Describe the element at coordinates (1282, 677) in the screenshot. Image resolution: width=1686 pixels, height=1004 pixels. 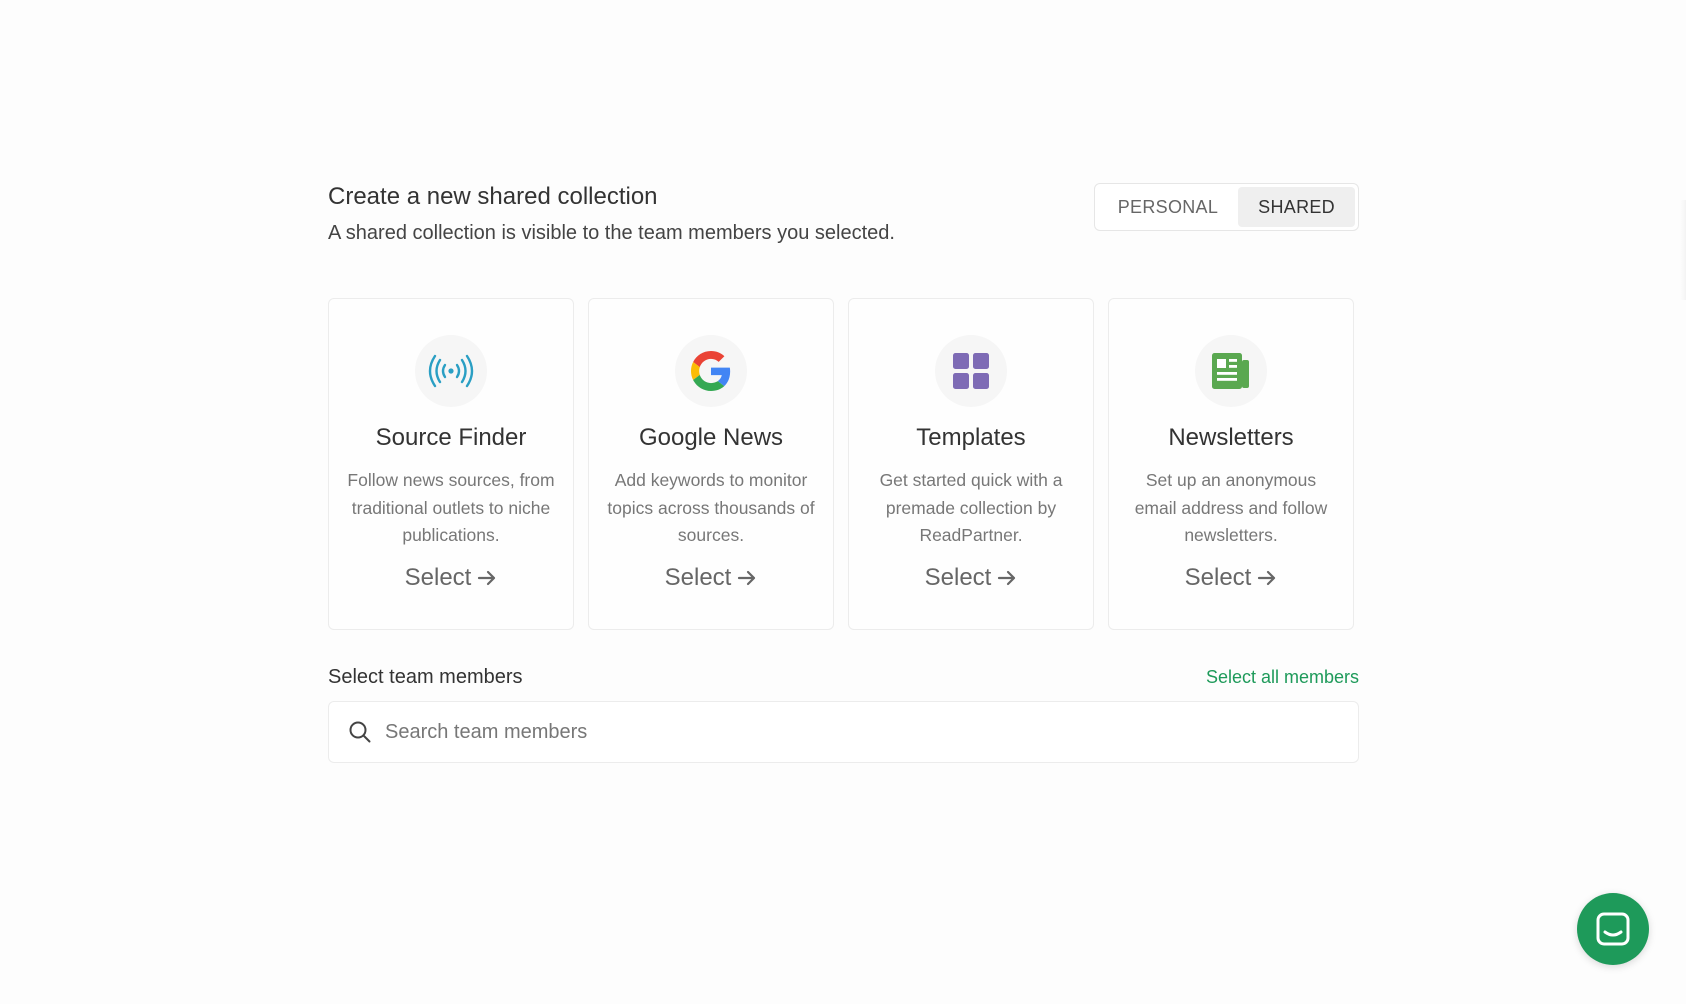
I see `select-all-members-link: Select all members` at that location.